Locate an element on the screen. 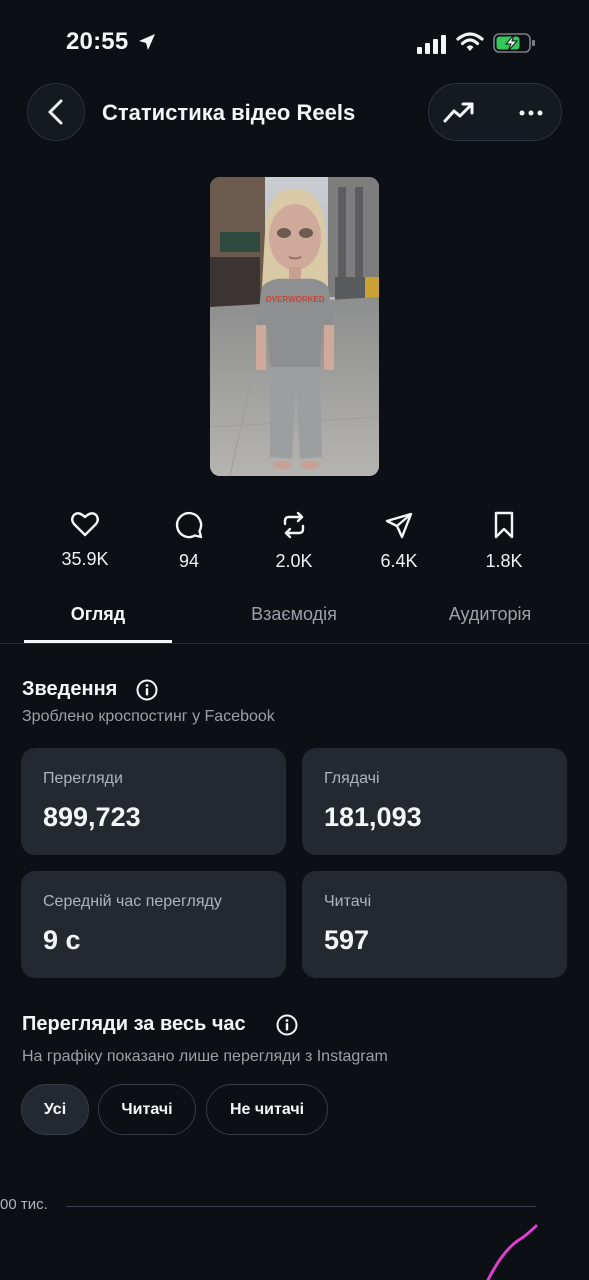 This screenshot has width=589, height=1280. filter-non-followers-chip: Не читачі is located at coordinates (267, 1109).